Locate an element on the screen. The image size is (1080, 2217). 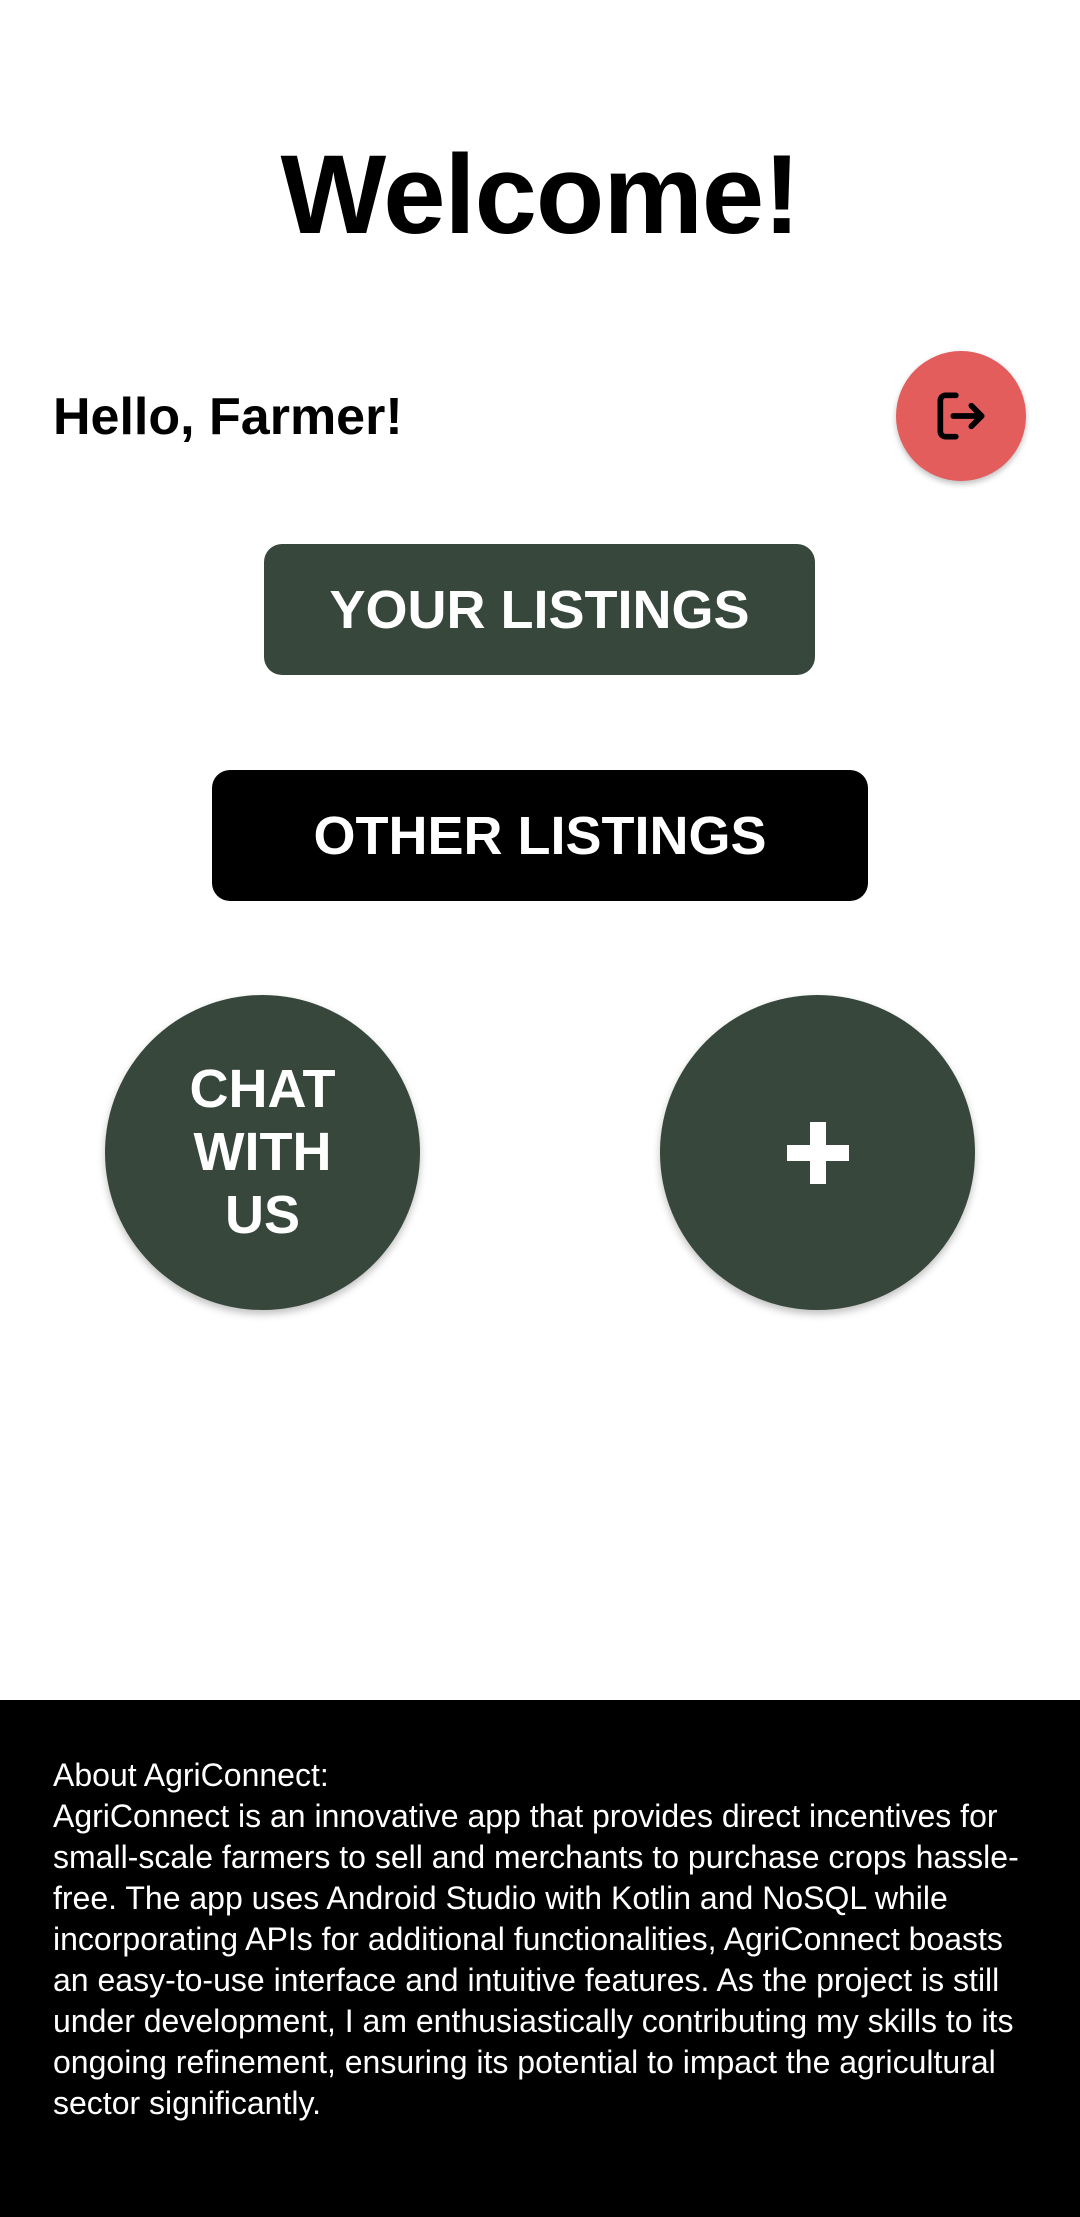
logout-icon is located at coordinates (961, 416).